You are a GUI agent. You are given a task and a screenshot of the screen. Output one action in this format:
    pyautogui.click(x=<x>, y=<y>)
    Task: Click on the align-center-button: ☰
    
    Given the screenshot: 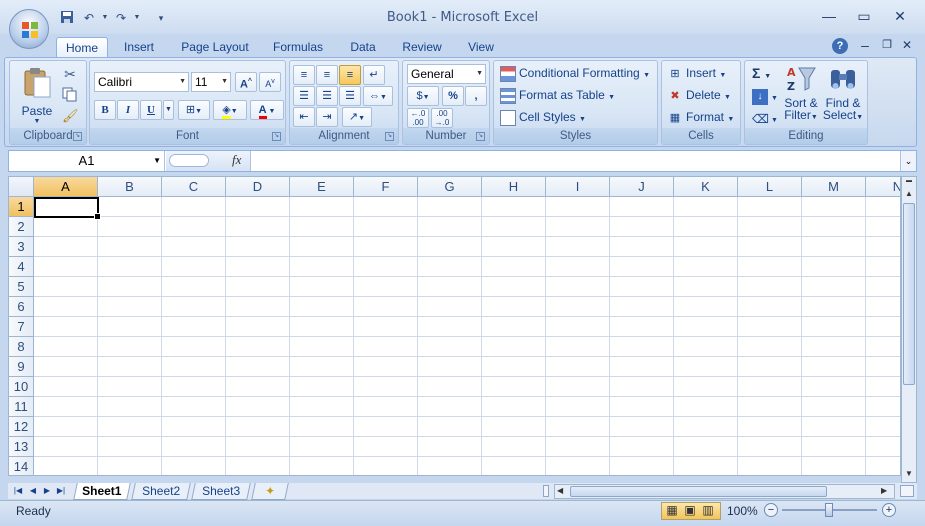 What is the action you would take?
    pyautogui.click(x=327, y=96)
    